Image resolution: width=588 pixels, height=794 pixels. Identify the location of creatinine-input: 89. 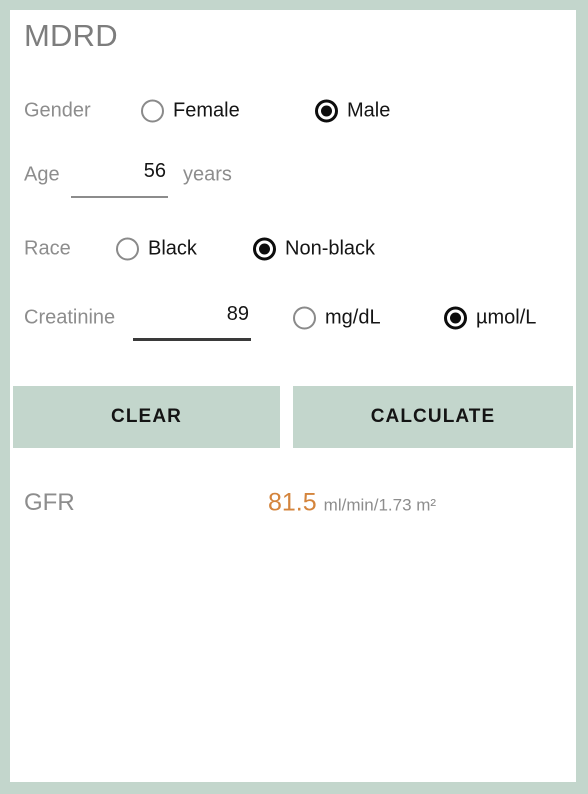
(192, 321).